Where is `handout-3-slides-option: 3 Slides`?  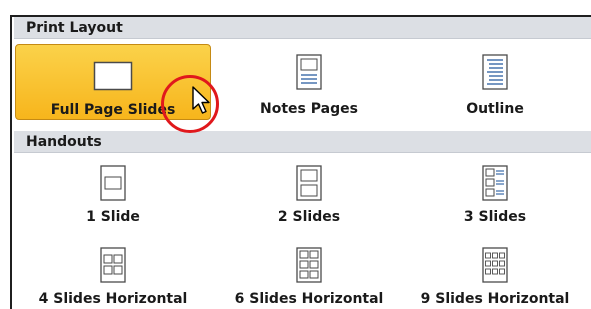
handout-3-slides-option: 3 Slides is located at coordinates (494, 195).